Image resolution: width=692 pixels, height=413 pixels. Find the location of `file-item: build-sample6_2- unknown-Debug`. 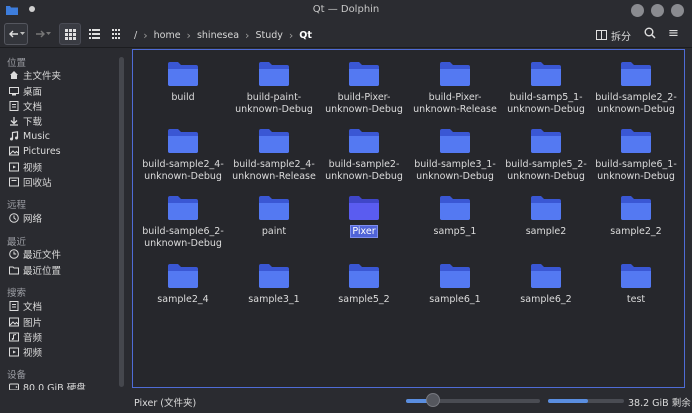

file-item: build-sample6_2- unknown-Debug is located at coordinates (183, 221).